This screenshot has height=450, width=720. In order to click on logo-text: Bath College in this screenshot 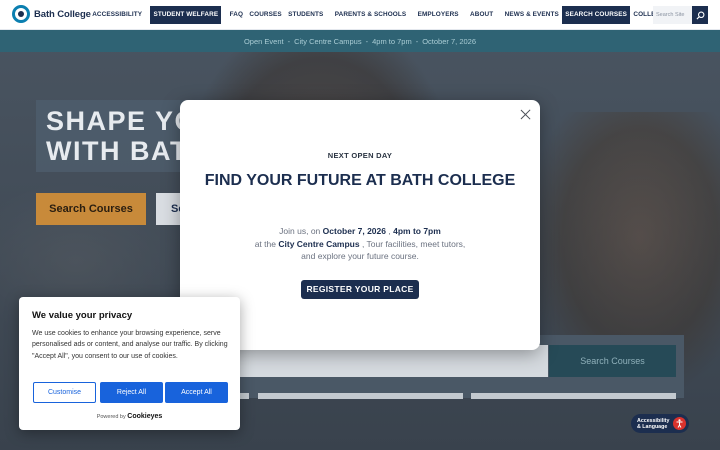, I will do `click(62, 14)`.